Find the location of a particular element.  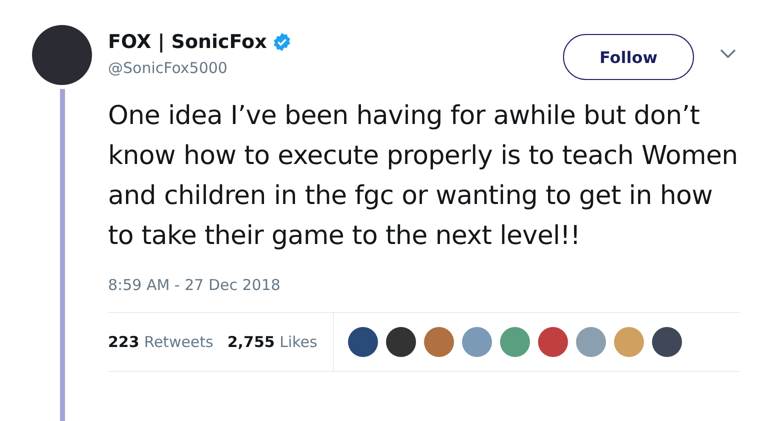

chevron-down-icon is located at coordinates (728, 54).